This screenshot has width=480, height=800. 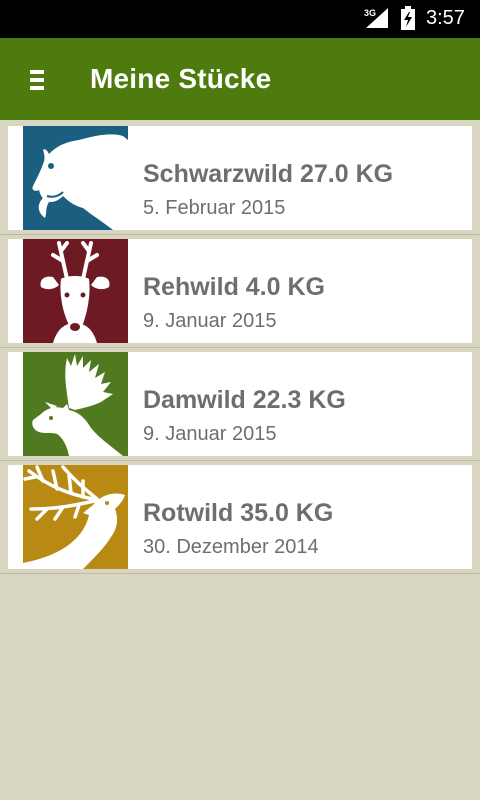 I want to click on list-item: Damwild 22.3 KG 9. Januar 2015, so click(x=240, y=404).